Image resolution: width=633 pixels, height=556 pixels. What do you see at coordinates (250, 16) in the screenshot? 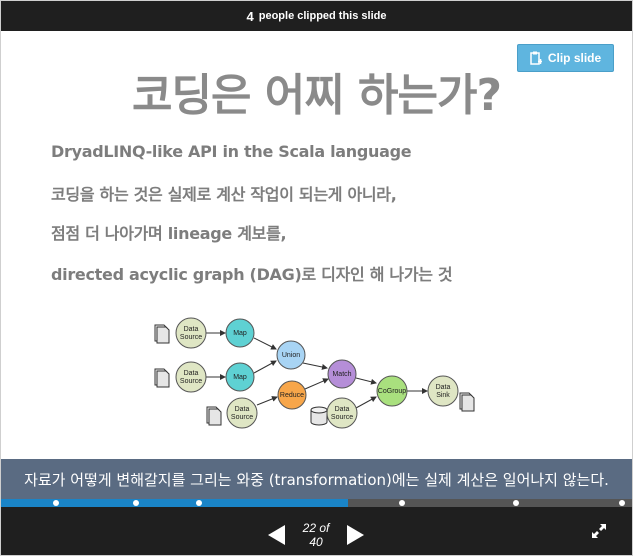
I see `clip-count: 4` at bounding box center [250, 16].